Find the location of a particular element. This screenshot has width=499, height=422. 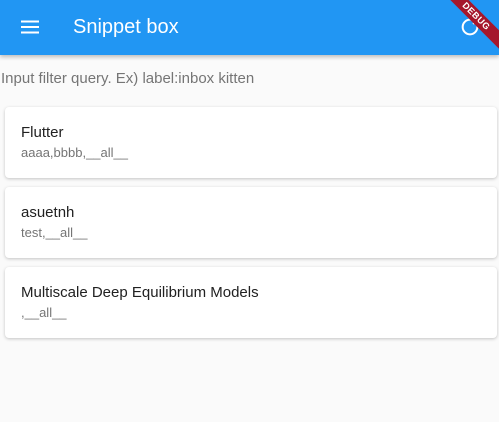

snippet-labels: ,__all__ is located at coordinates (44, 312).